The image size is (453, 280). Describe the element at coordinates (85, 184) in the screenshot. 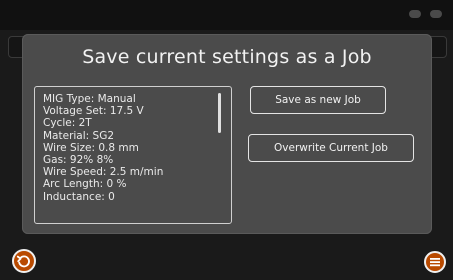

I see `settings-line: Arc Length: 0 %` at that location.